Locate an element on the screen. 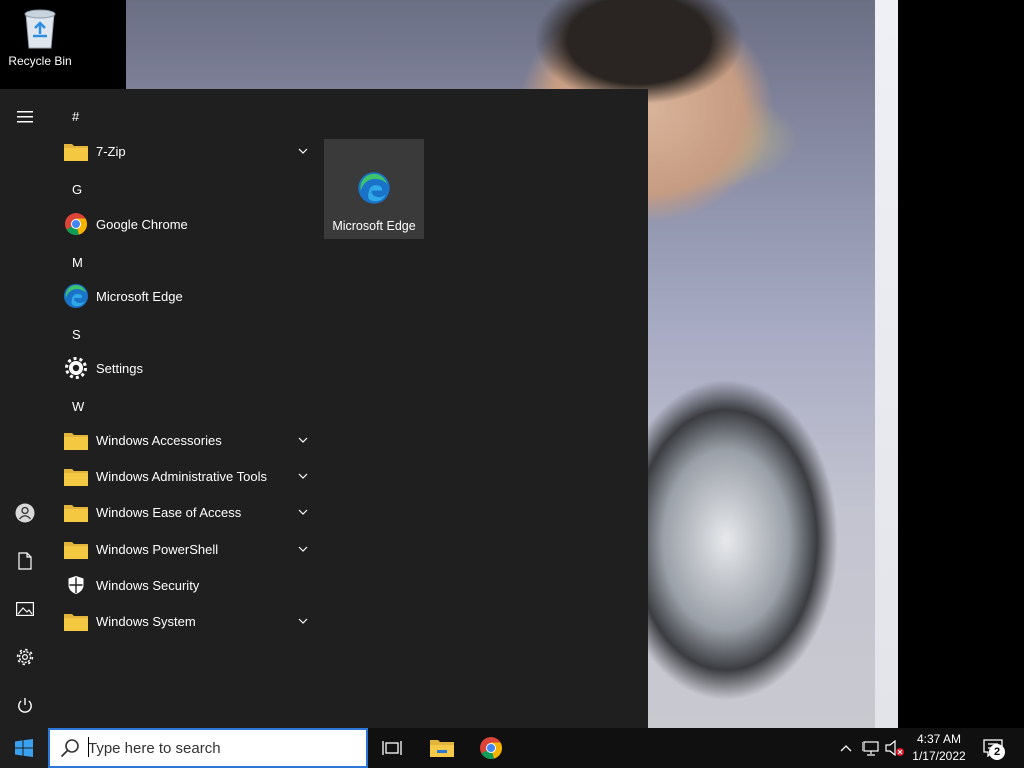 The height and width of the screenshot is (768, 1024). task-view-icon is located at coordinates (392, 748).